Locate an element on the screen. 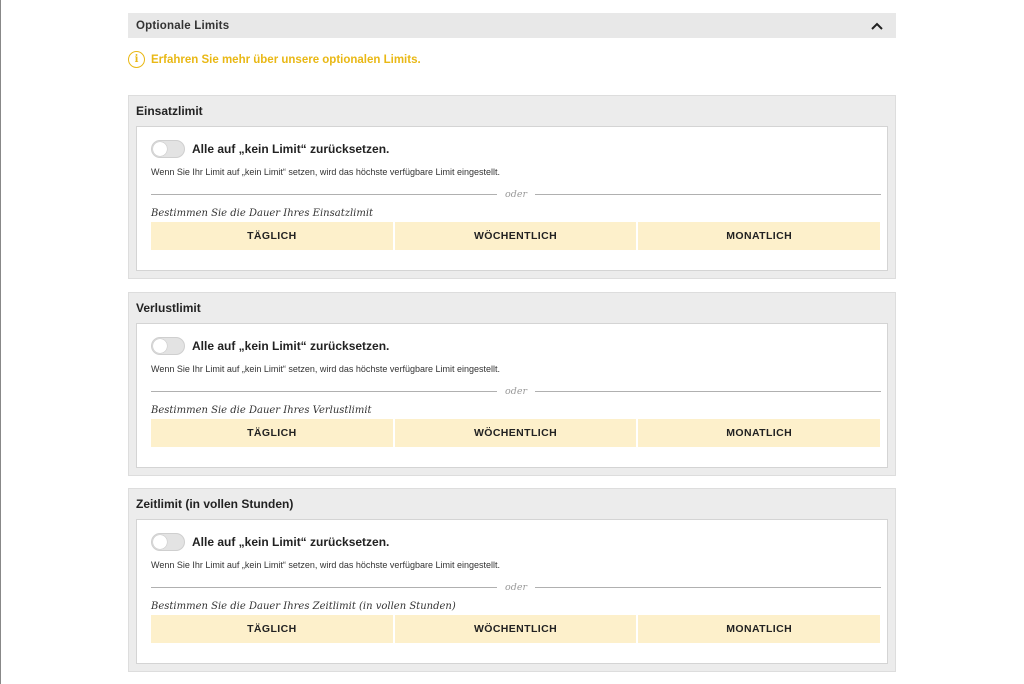 The height and width of the screenshot is (684, 1024). optional-limits-header: Optionale Limits is located at coordinates (512, 25).